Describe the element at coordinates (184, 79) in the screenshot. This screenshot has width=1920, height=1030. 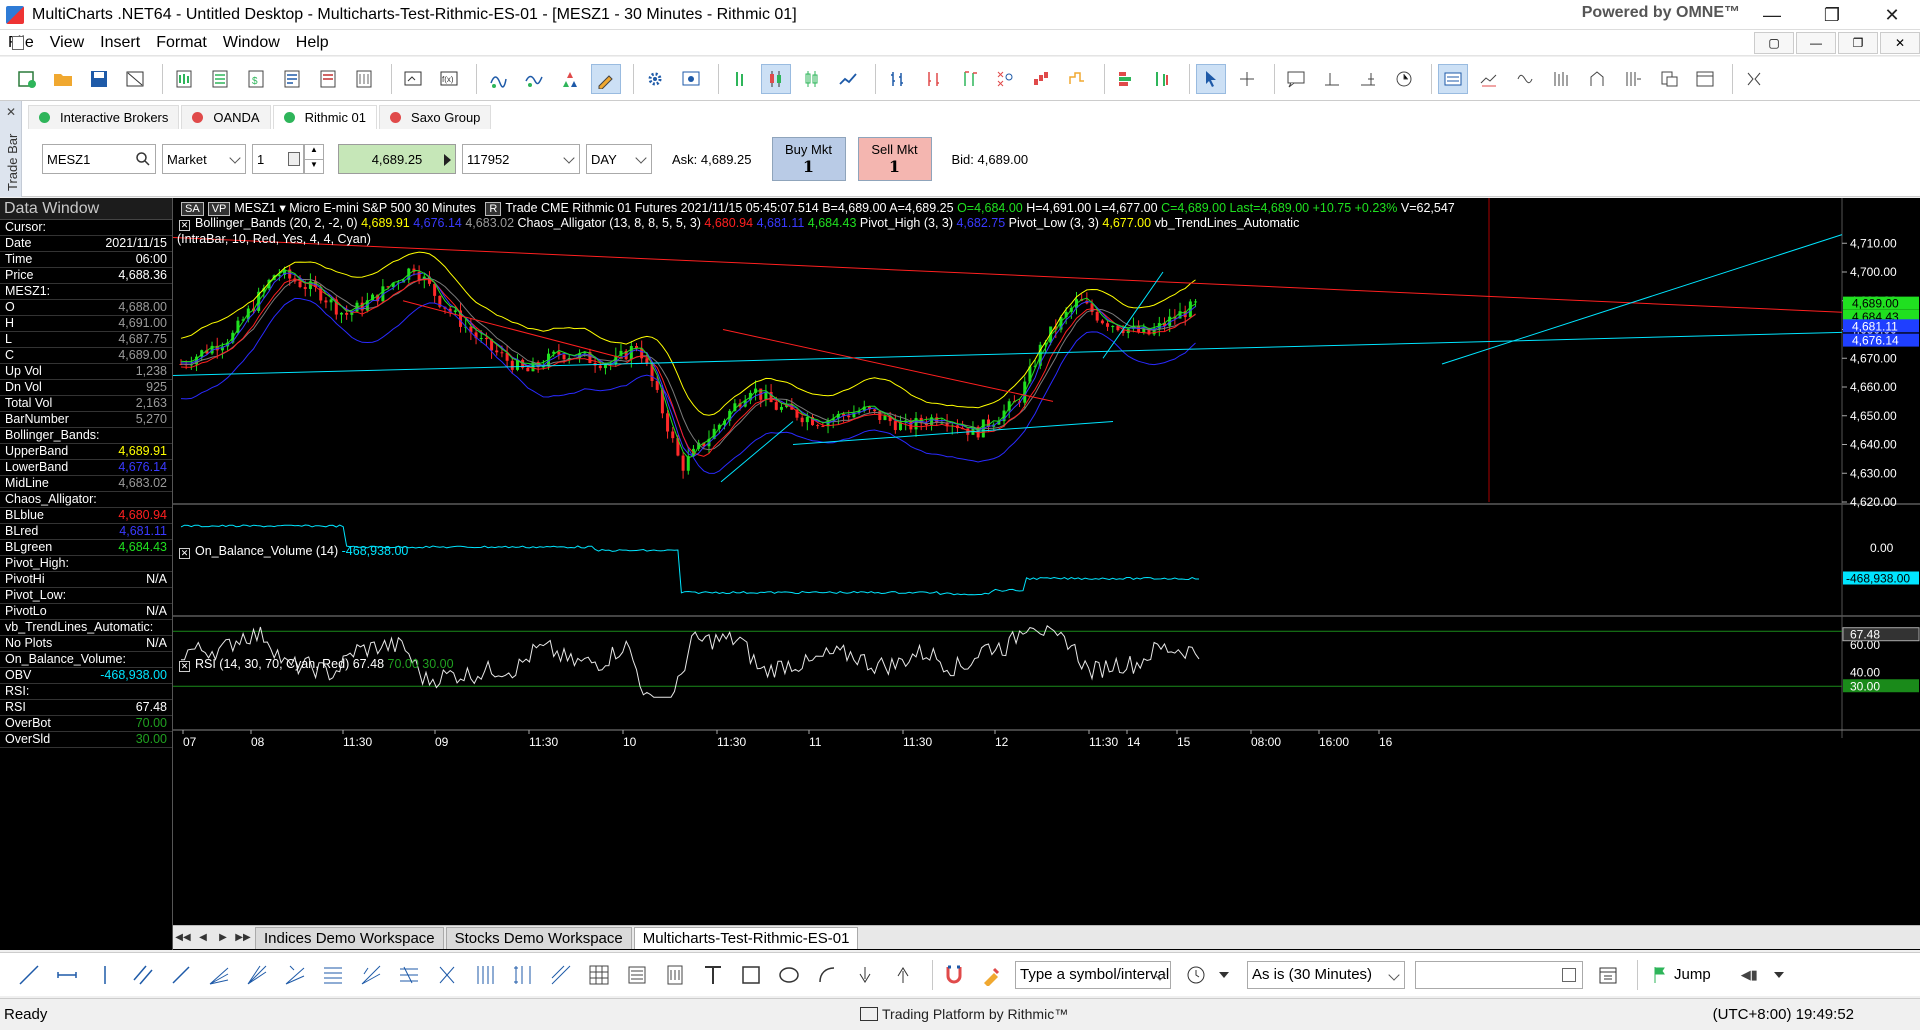
I see `new-chart-icon` at that location.